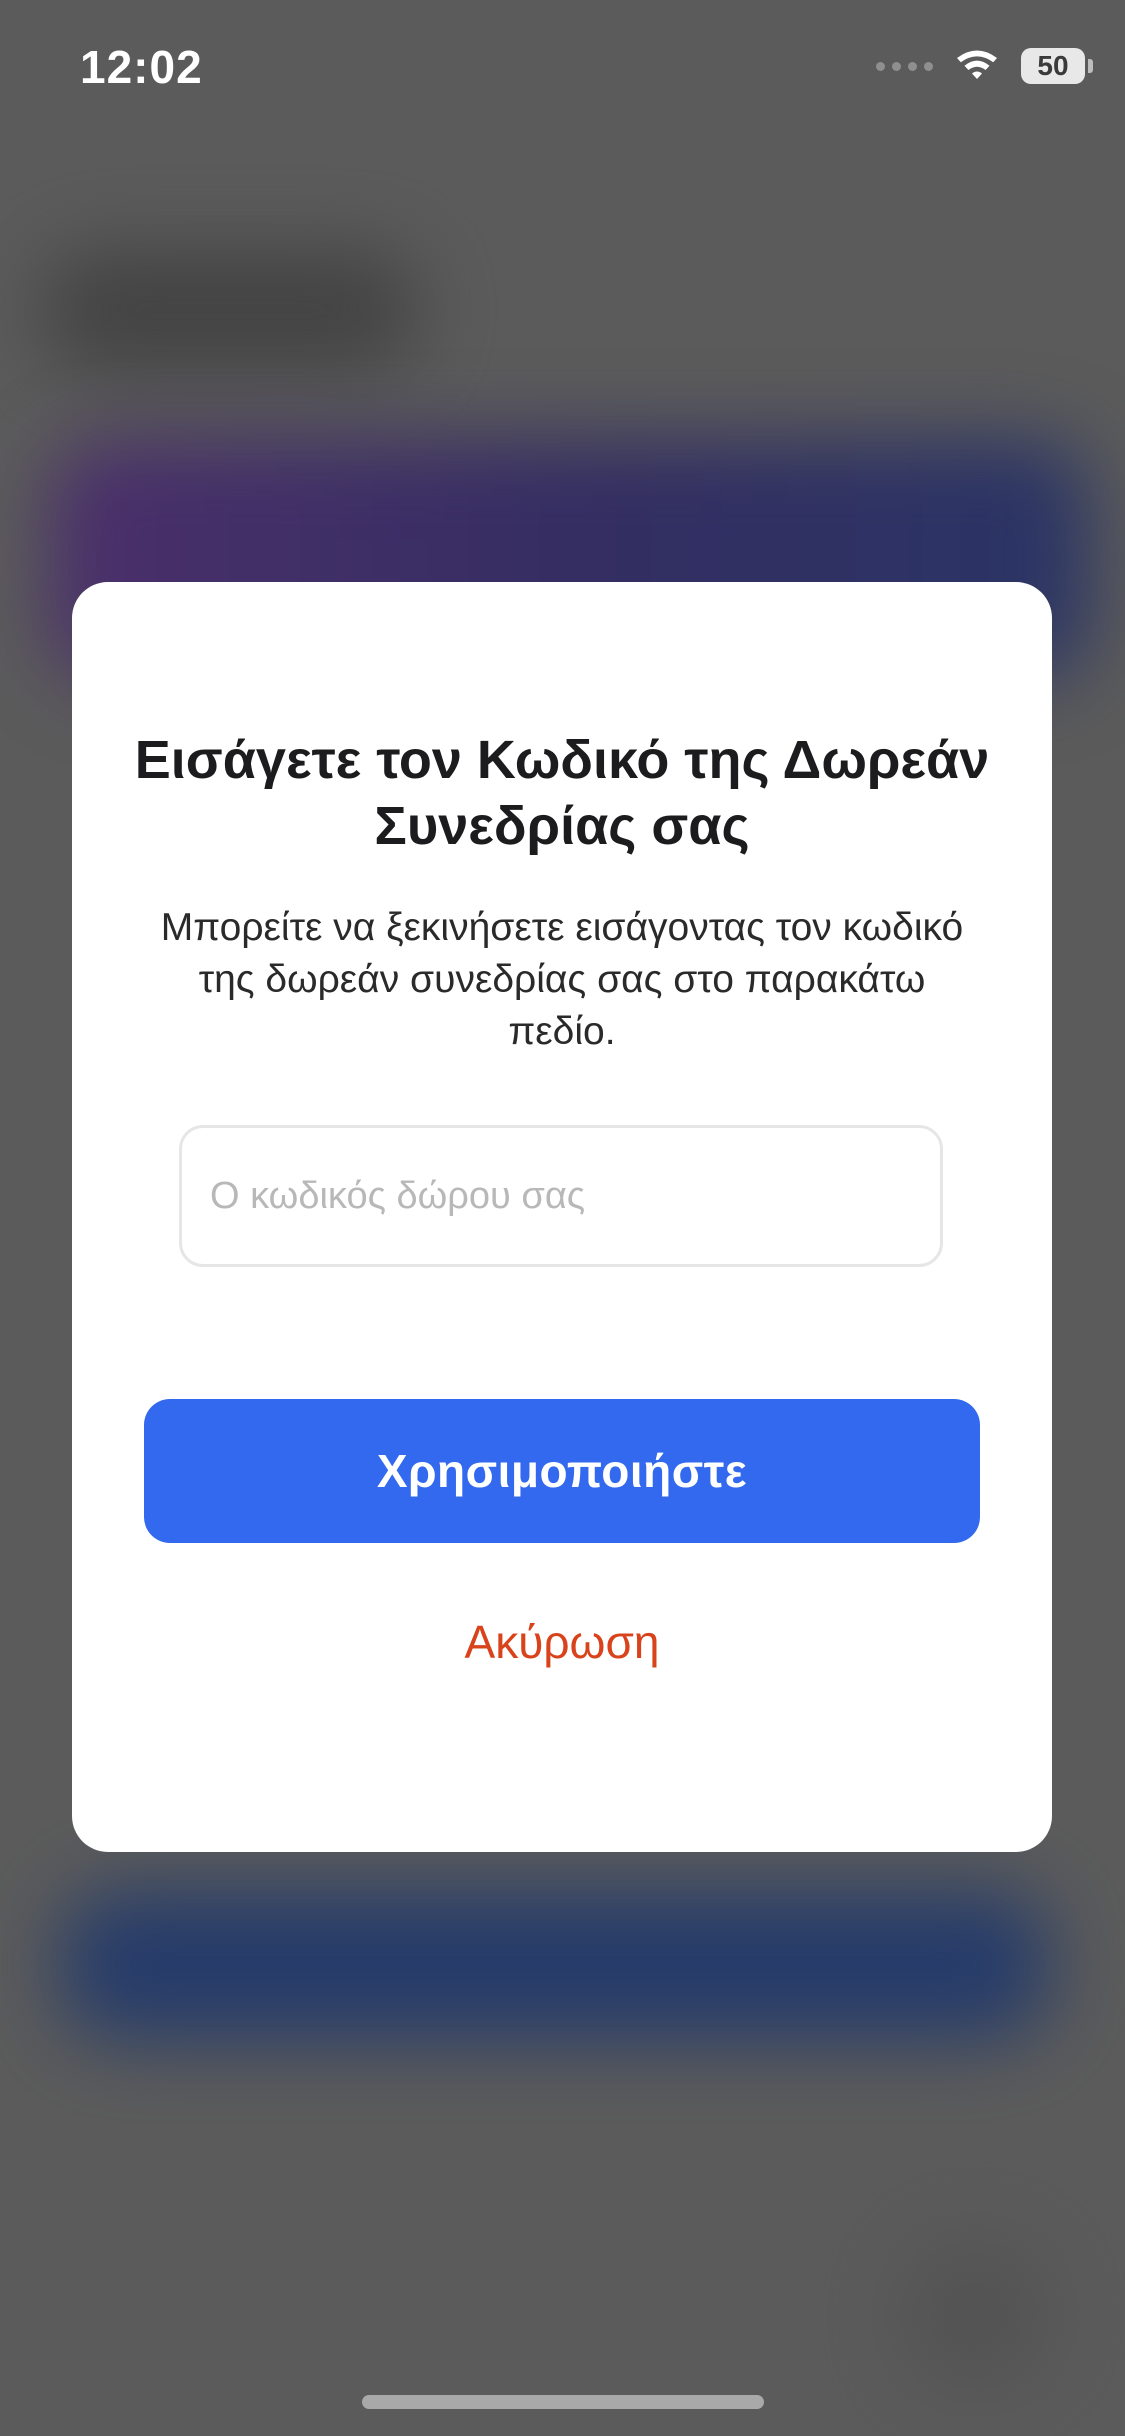  Describe the element at coordinates (555, 1965) in the screenshot. I see `blurred-bottom-button` at that location.